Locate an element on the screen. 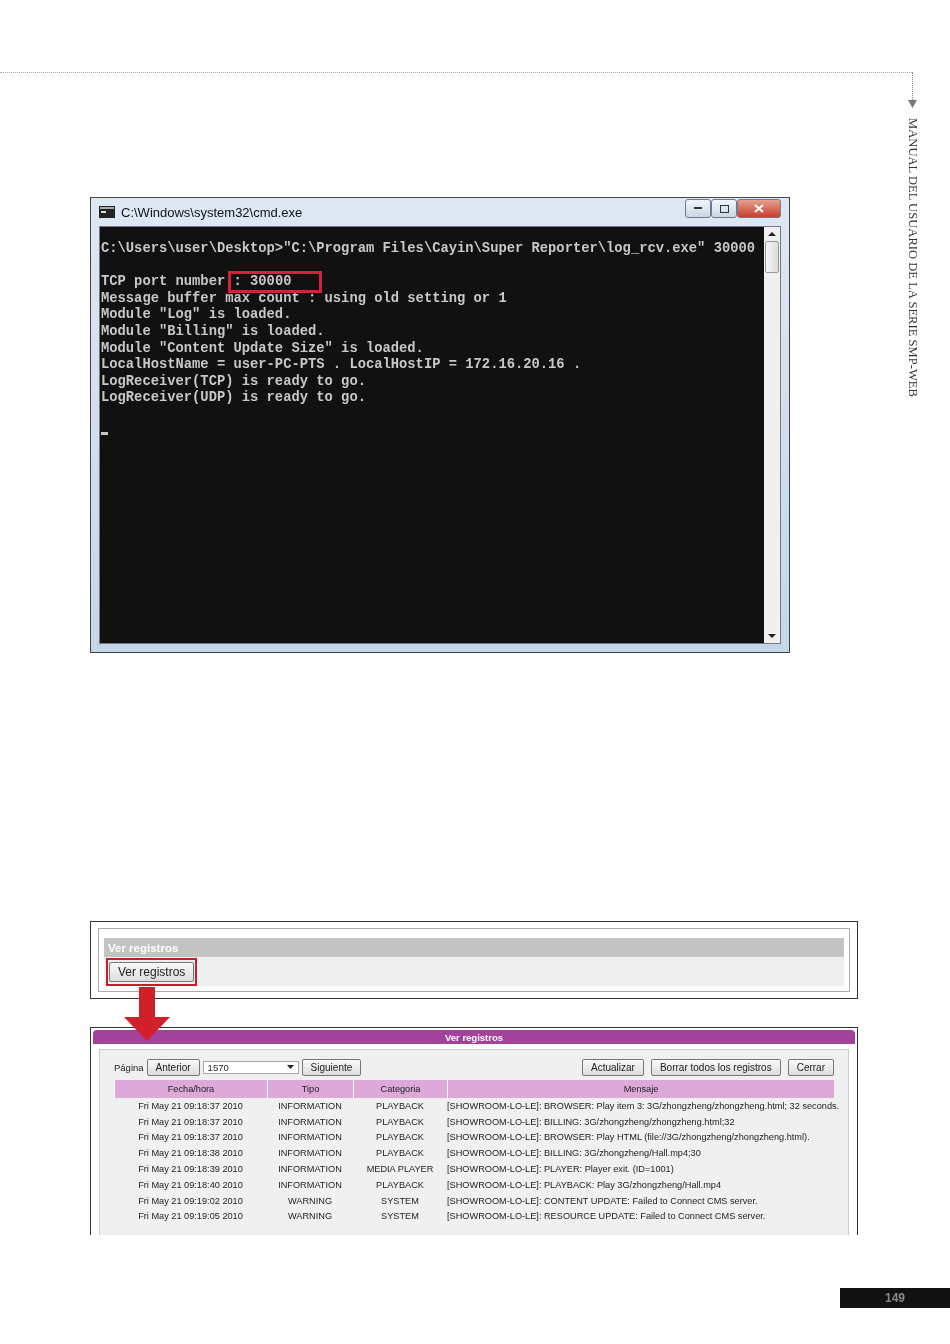  table-cell-text: Fri May 21 09:19:02 2010 is located at coordinates (190, 1201).